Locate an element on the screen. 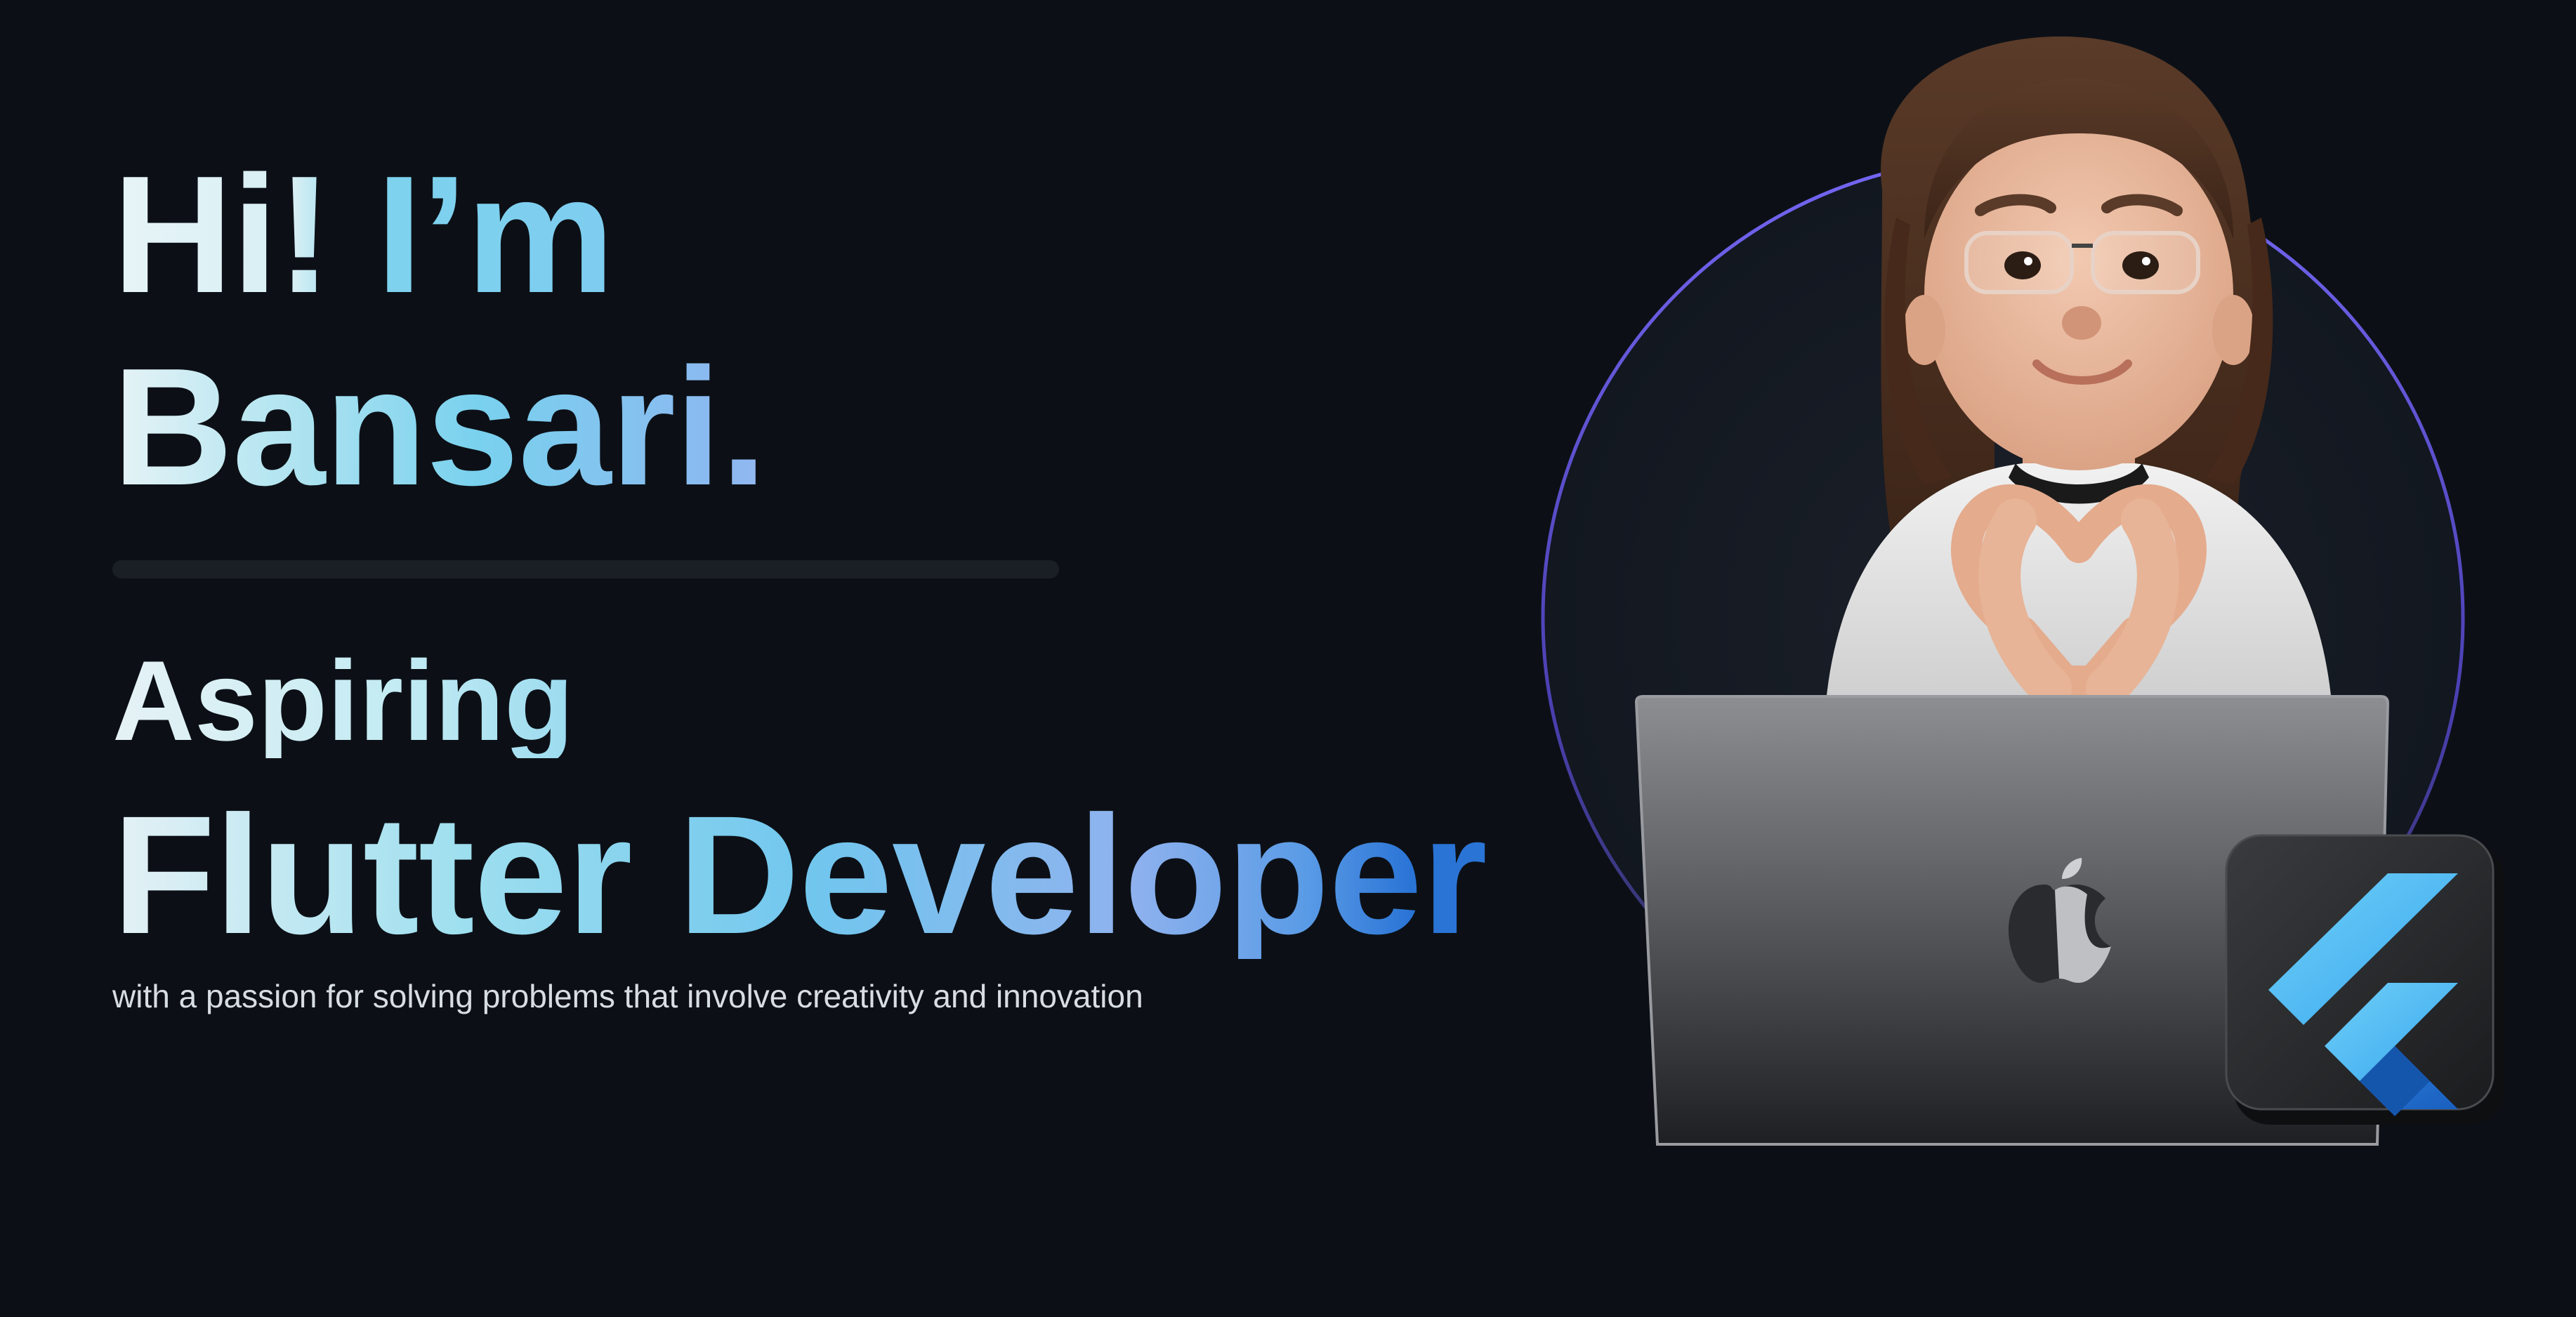  role-prefix: Aspiring is located at coordinates (343, 701).